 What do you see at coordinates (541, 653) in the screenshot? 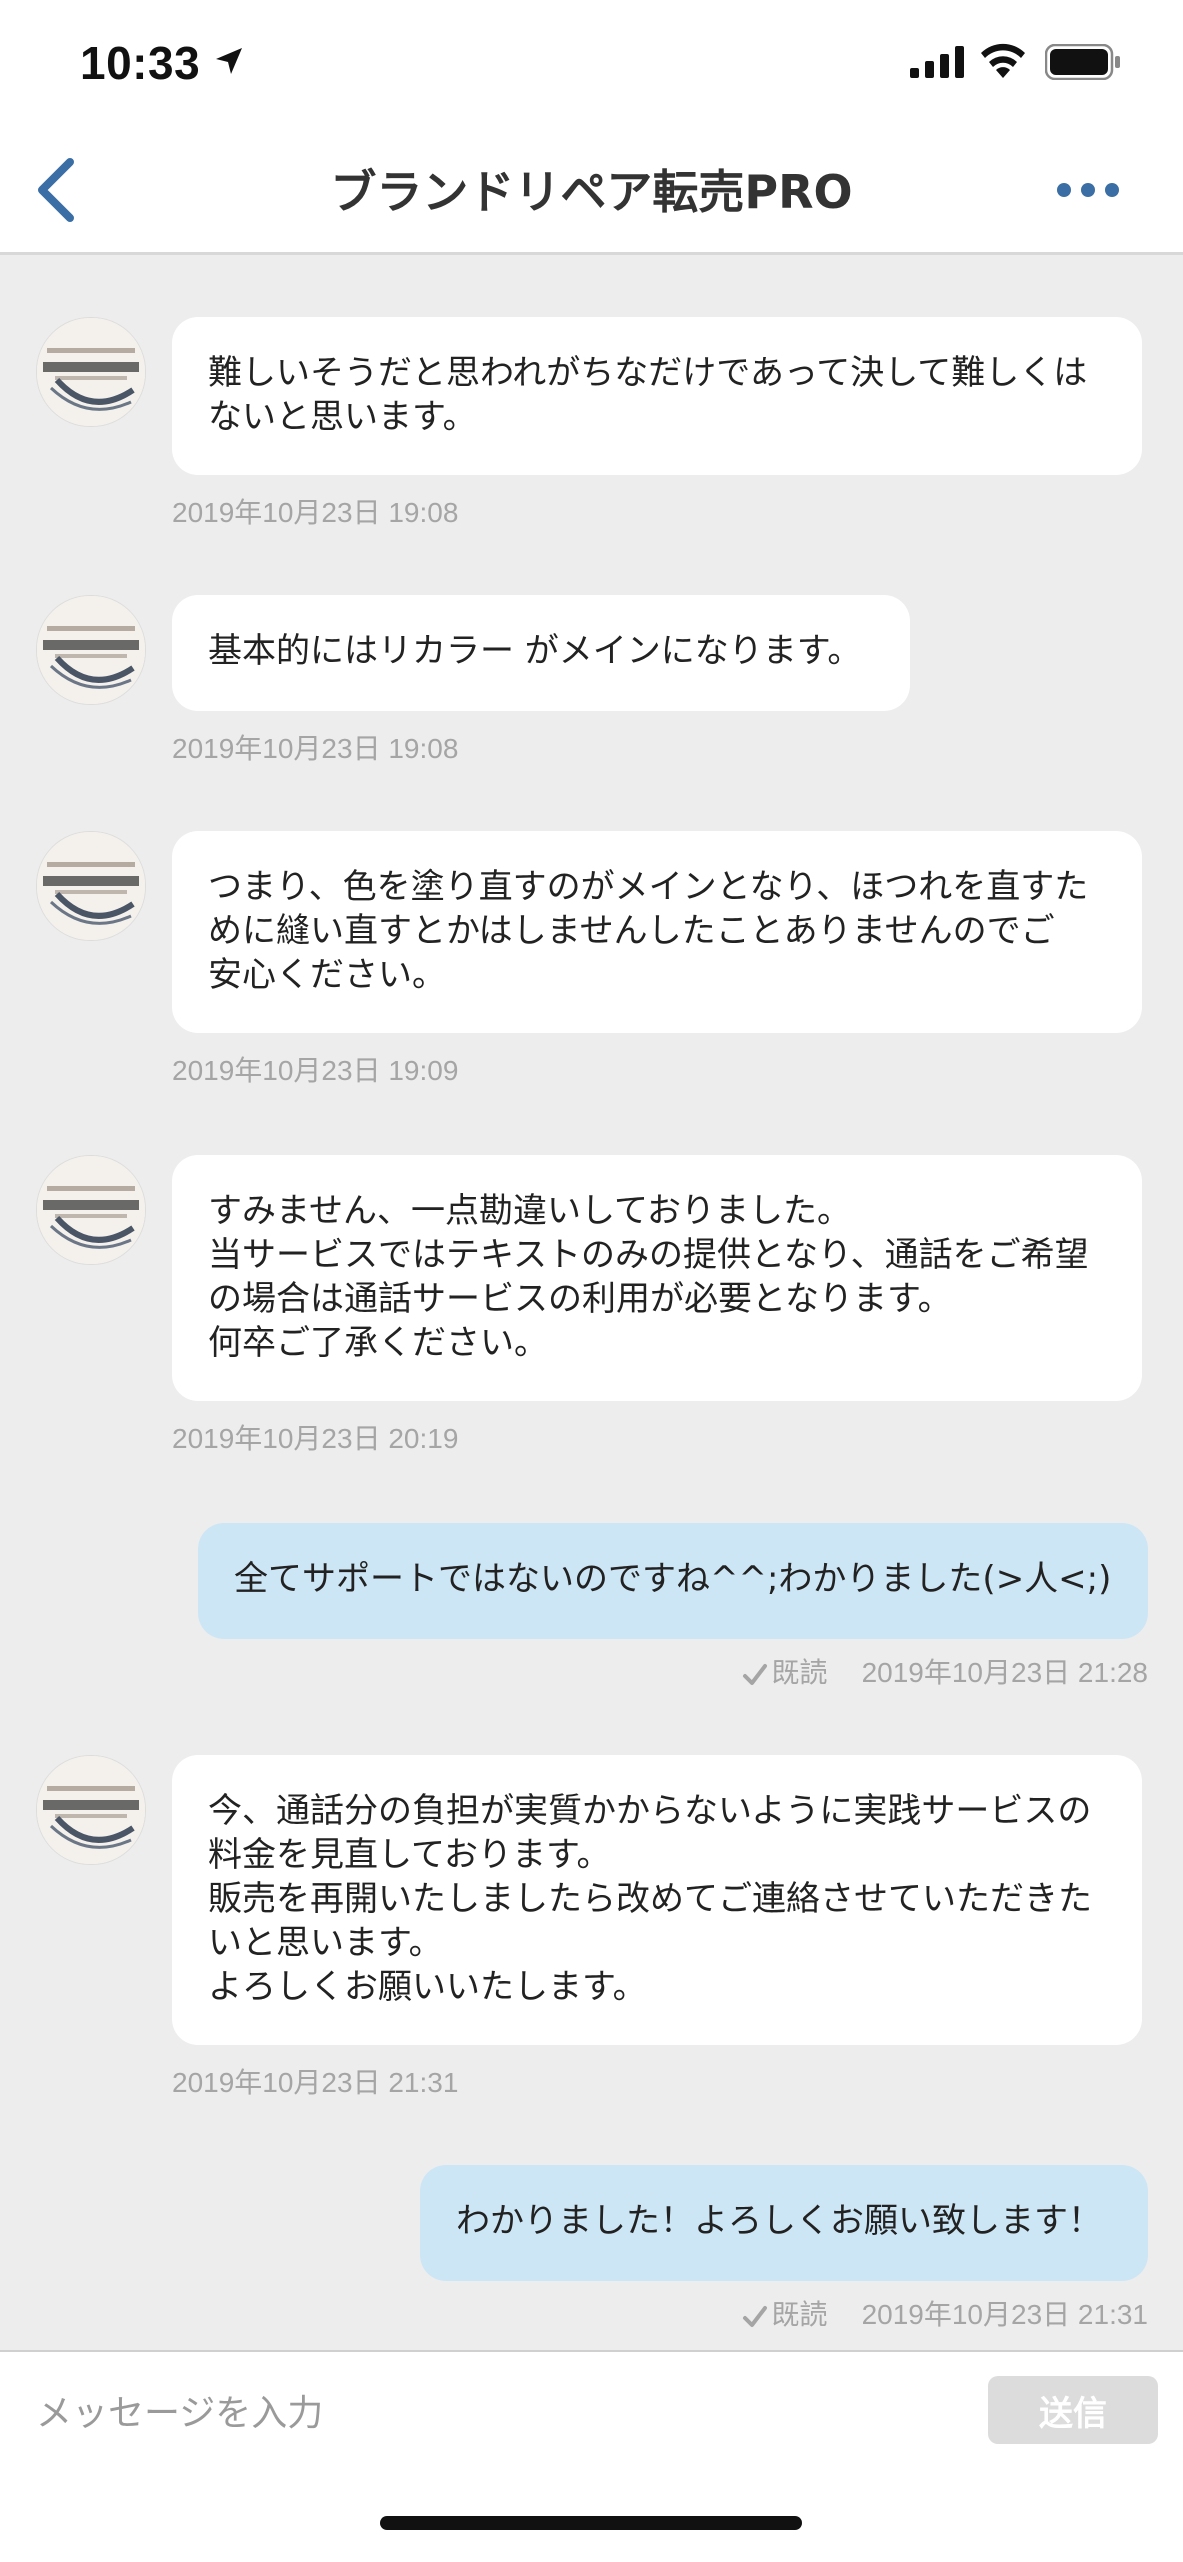
I see `message-bubble-incoming: 基本的にはリカラー がメインになります。` at bounding box center [541, 653].